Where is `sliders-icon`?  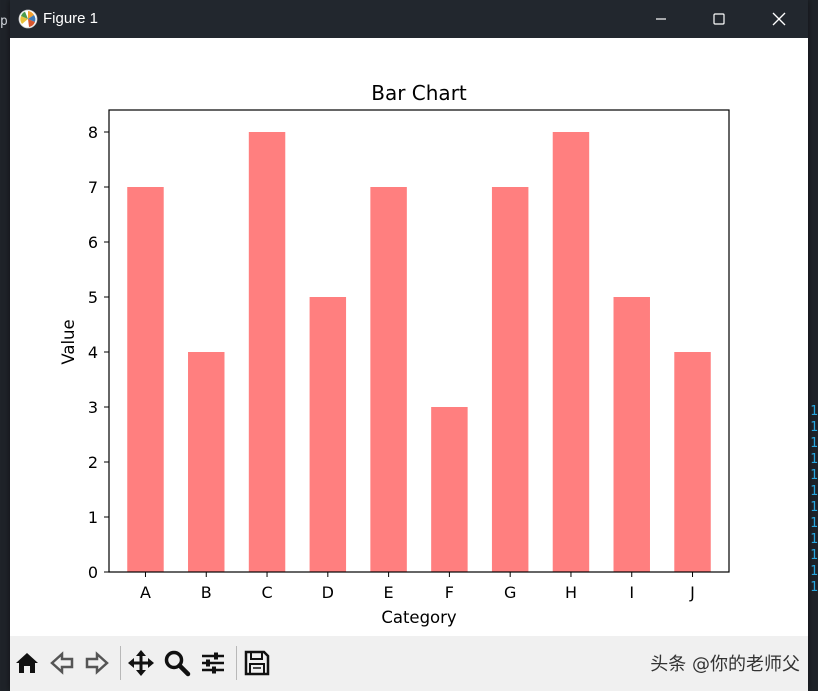 sliders-icon is located at coordinates (213, 663).